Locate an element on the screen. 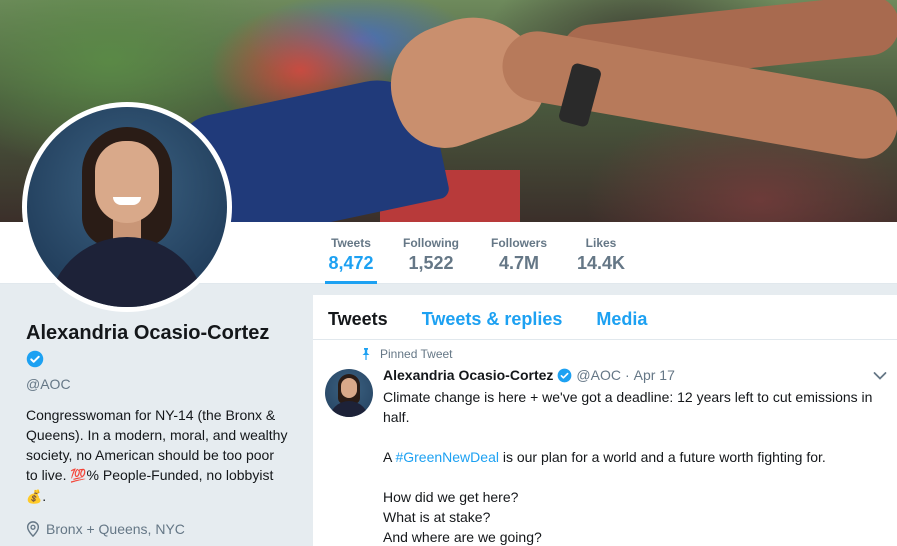 This screenshot has height=546, width=897. pin-icon is located at coordinates (366, 354).